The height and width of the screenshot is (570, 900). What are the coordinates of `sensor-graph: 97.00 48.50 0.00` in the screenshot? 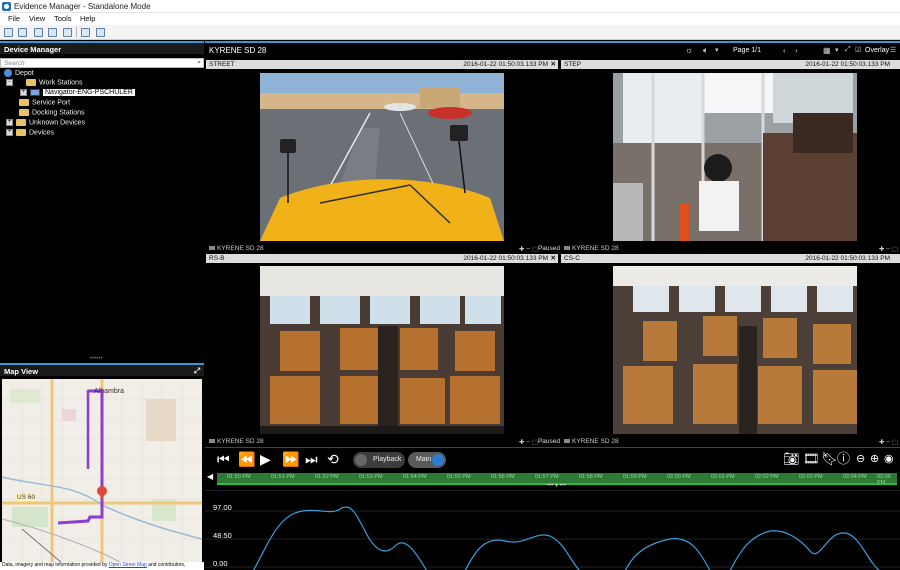 It's located at (552, 530).